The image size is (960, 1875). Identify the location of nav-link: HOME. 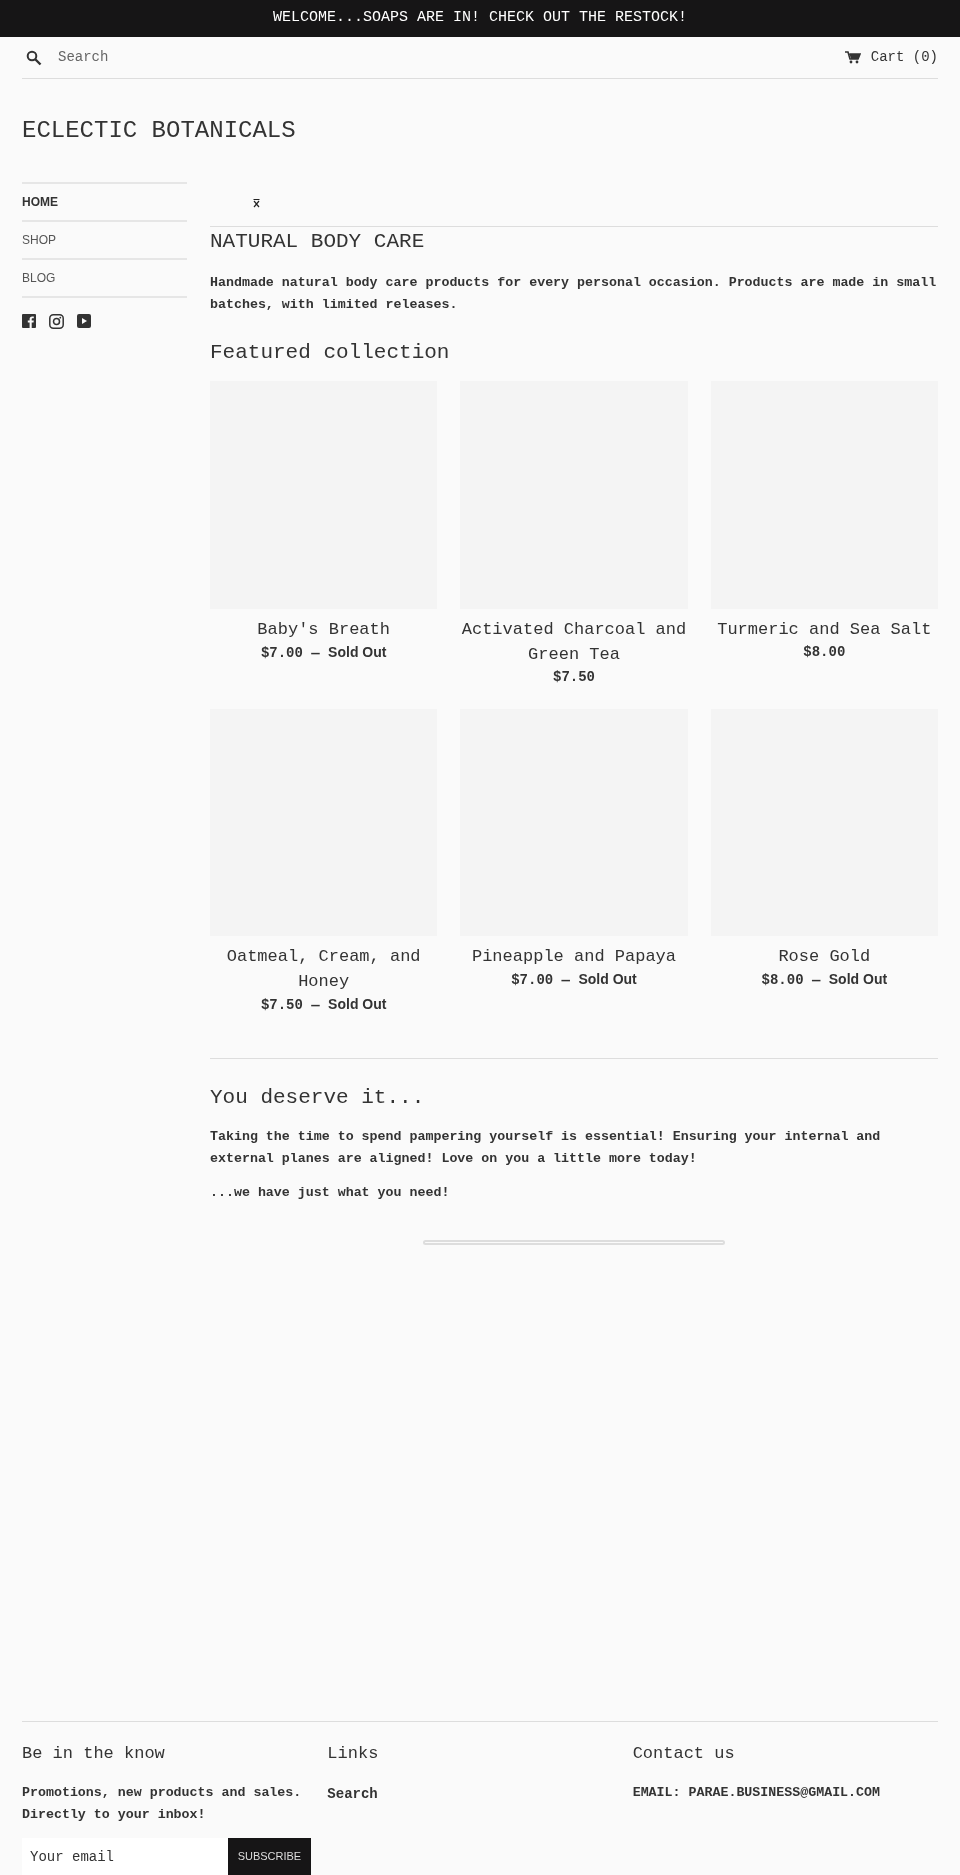
(104, 202).